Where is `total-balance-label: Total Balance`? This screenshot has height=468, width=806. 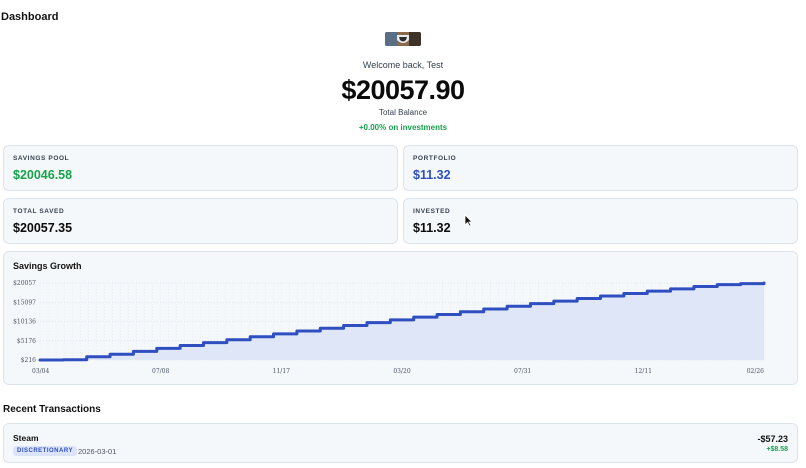
total-balance-label: Total Balance is located at coordinates (403, 112).